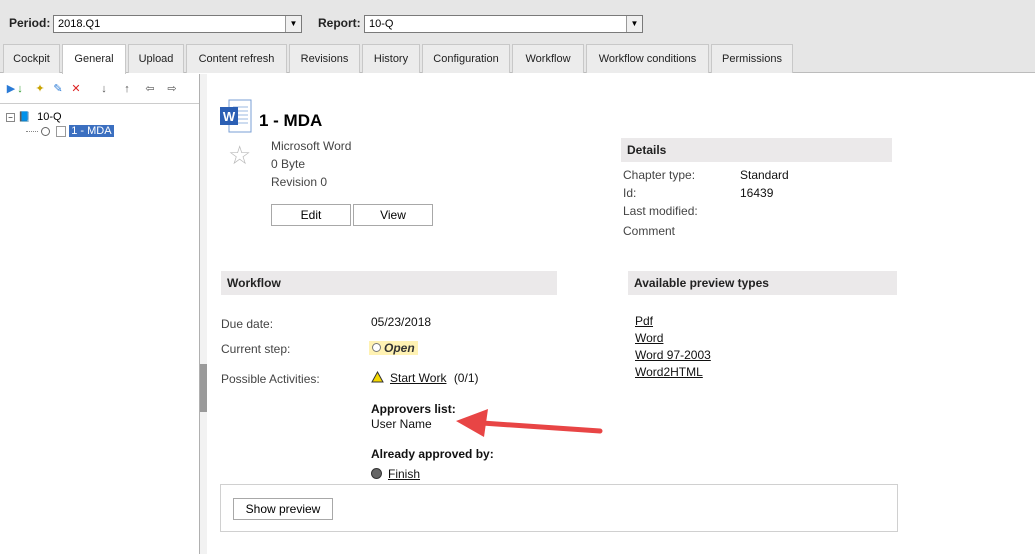 The height and width of the screenshot is (554, 1035). I want to click on id-label: Id:, so click(630, 193).